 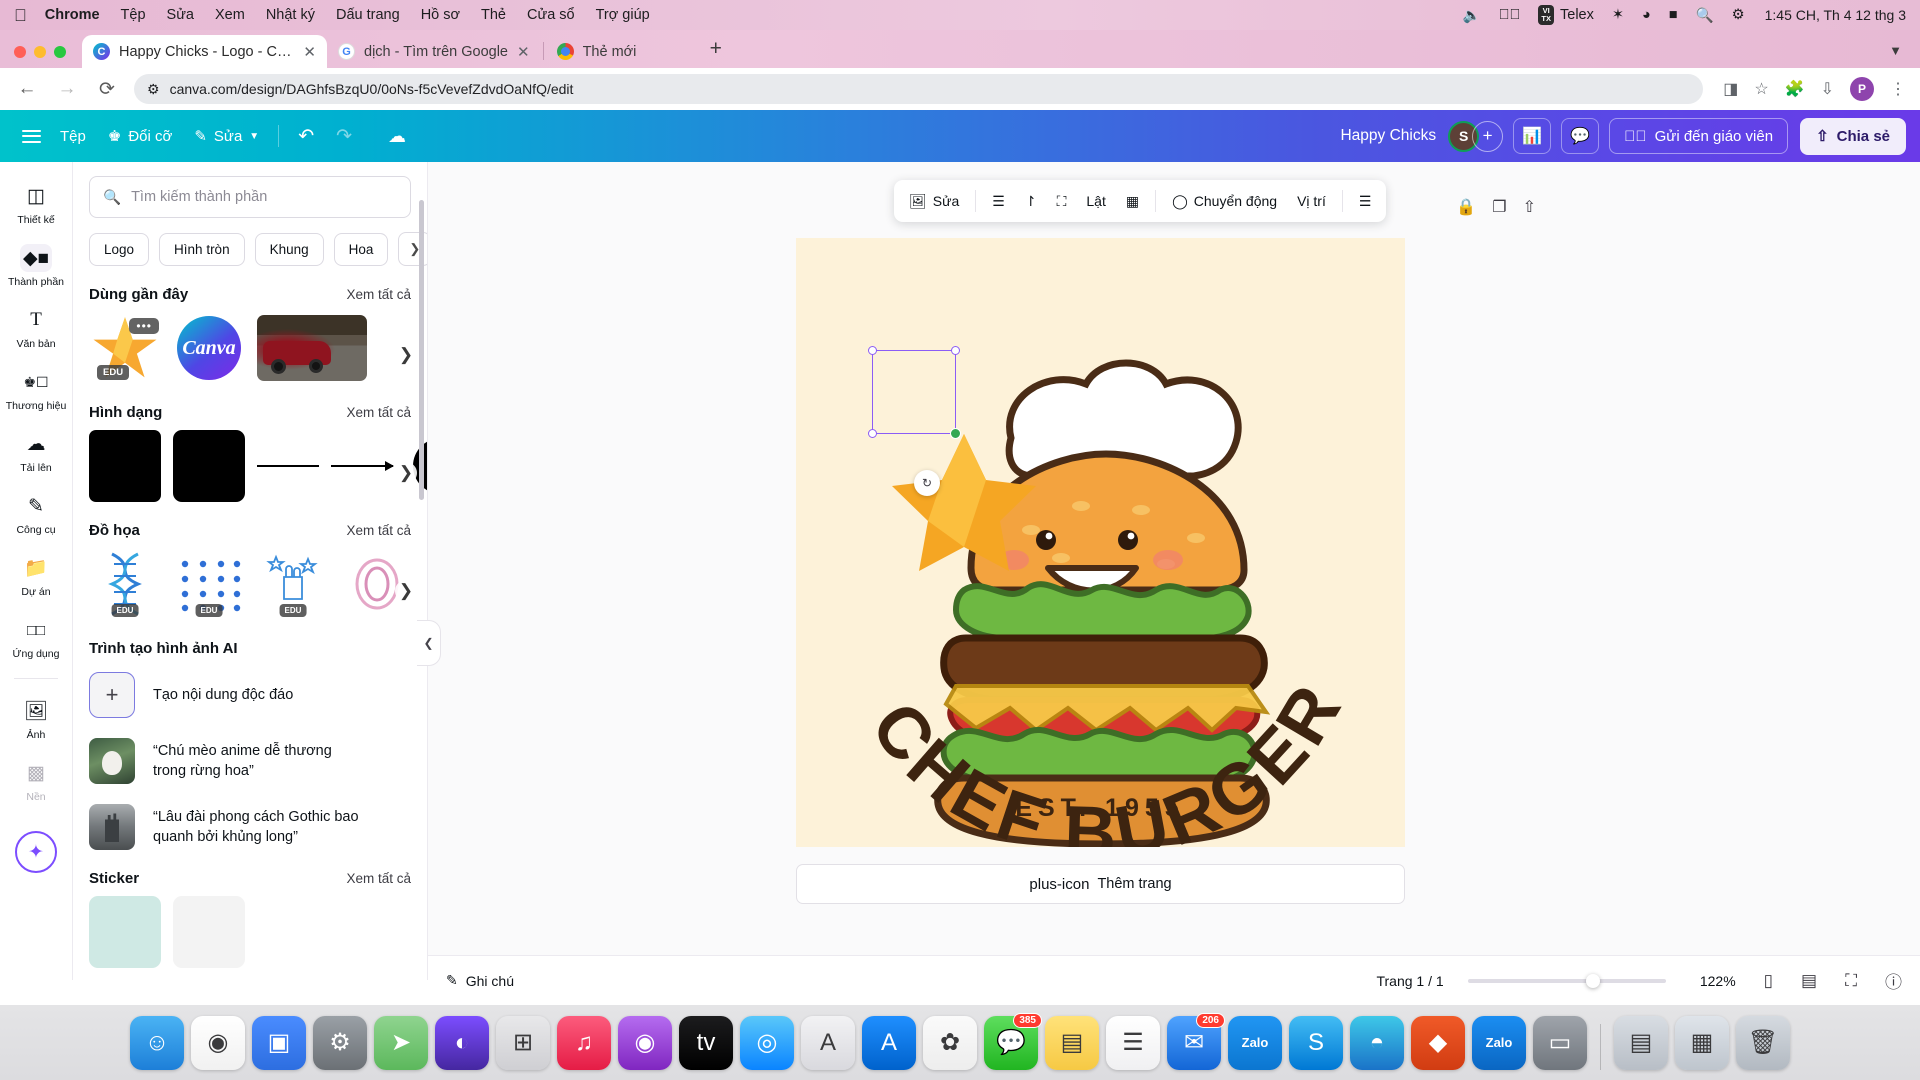 What do you see at coordinates (133, 15) in the screenshot?
I see `menu-tep: Tệp` at bounding box center [133, 15].